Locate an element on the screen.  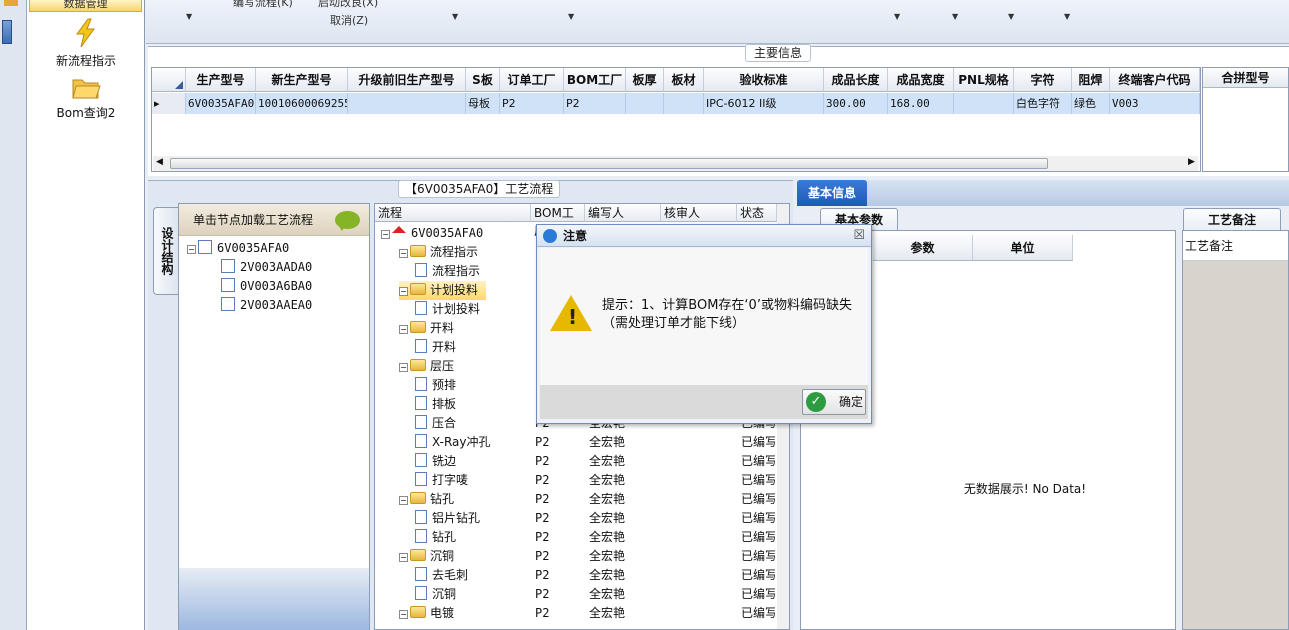
col-header-acceptance: 验收标准 is located at coordinates (764, 80).